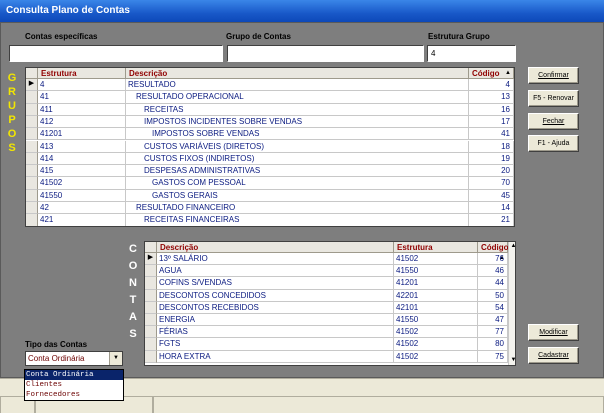 The height and width of the screenshot is (413, 604). I want to click on cell-descricao: RESULTADO, so click(297, 85).